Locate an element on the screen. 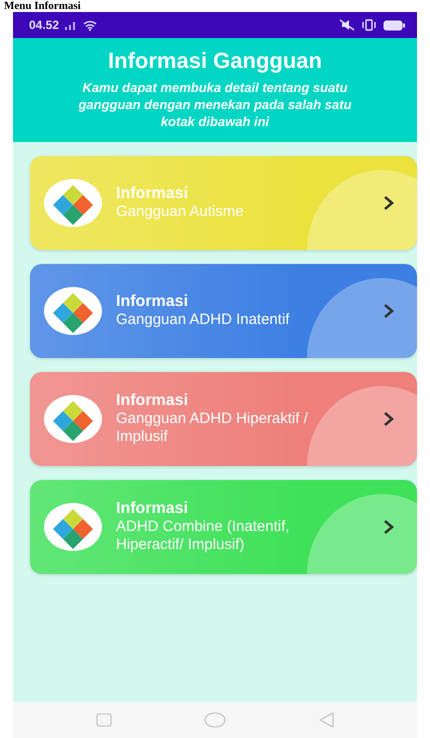 Image resolution: width=430 pixels, height=738 pixels. header-subtitle: Kamu dapat membuka detail tentang suatu gangguan dengan menekan pada salah satu kotak dibawah ini is located at coordinates (215, 104).